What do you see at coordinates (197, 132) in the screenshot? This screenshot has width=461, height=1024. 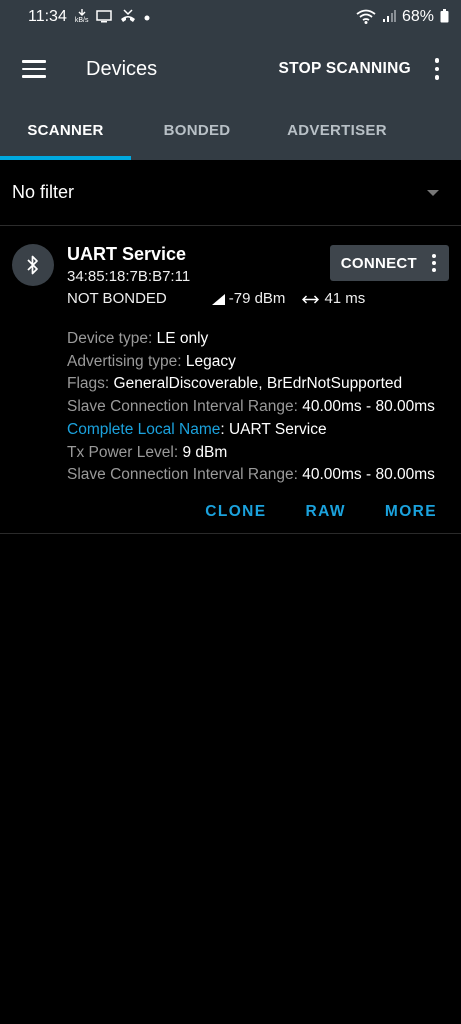 I see `tab-bonded: BONDED` at bounding box center [197, 132].